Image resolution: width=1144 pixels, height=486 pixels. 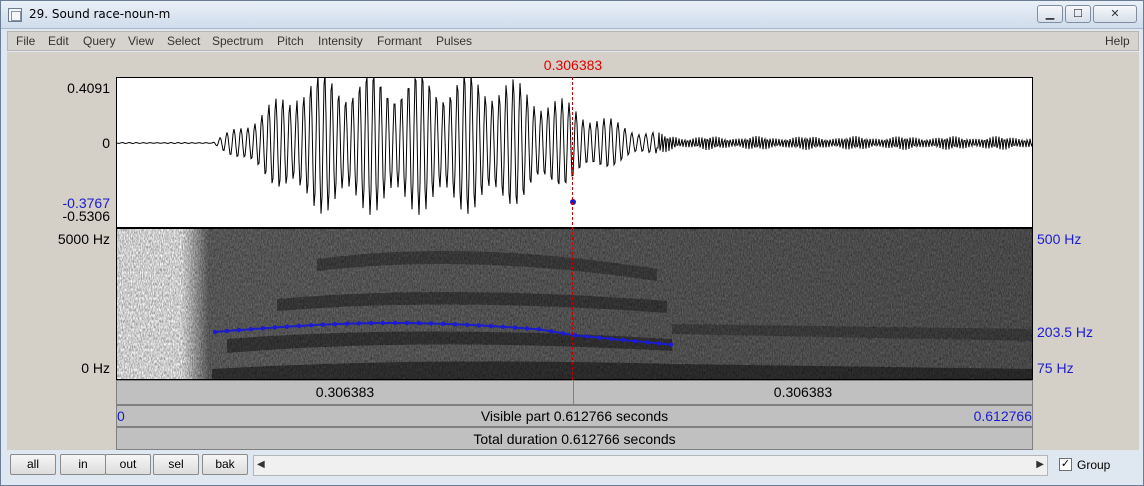 What do you see at coordinates (83, 464) in the screenshot?
I see `zoom-in-button: in` at bounding box center [83, 464].